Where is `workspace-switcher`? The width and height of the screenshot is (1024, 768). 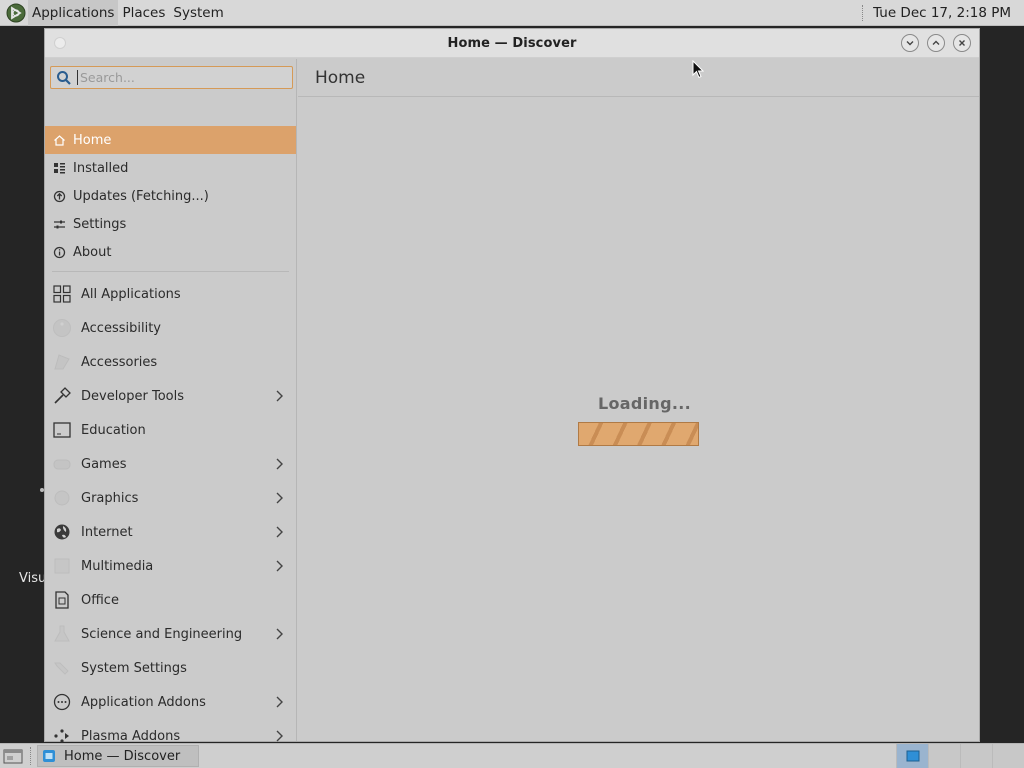 workspace-switcher is located at coordinates (960, 755).